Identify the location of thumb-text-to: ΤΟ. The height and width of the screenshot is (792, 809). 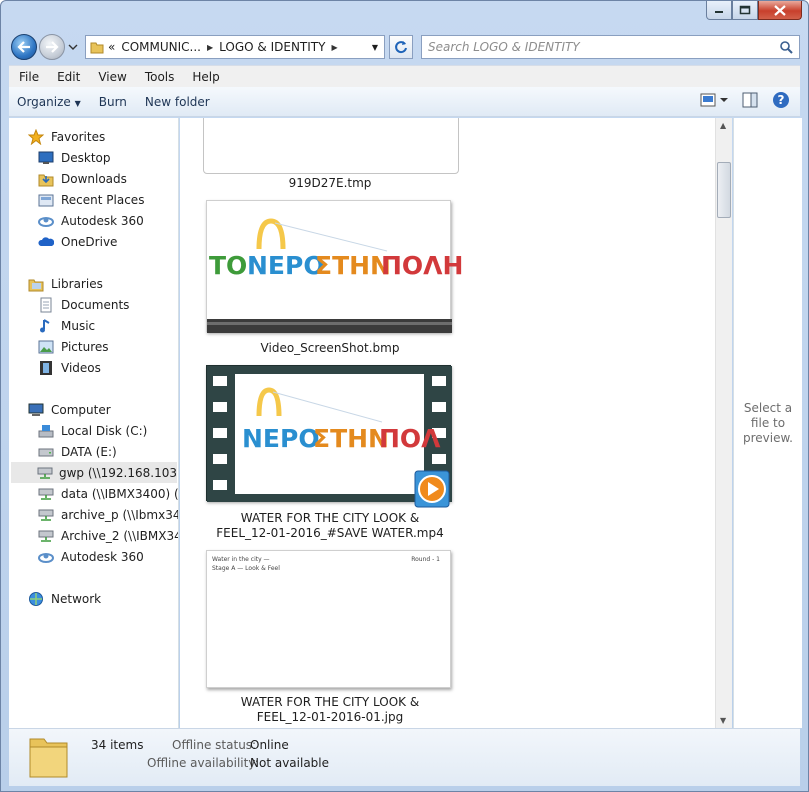
(228, 265).